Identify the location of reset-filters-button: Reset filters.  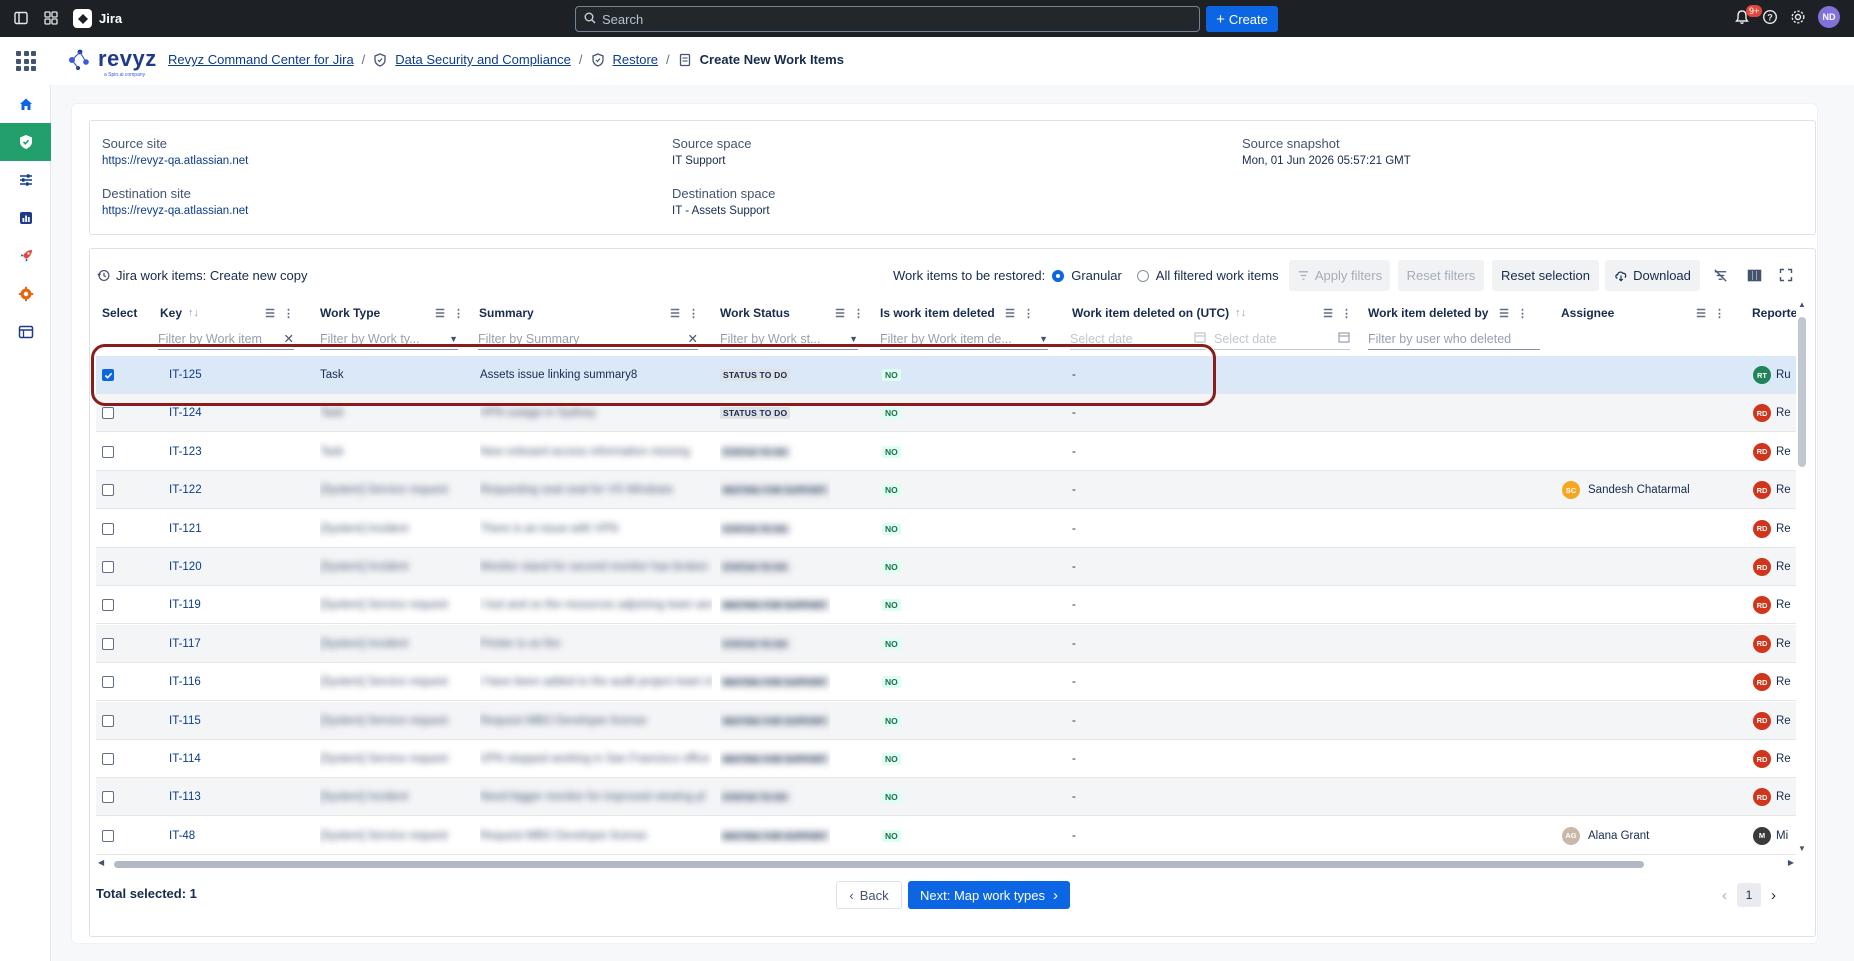
(1441, 275).